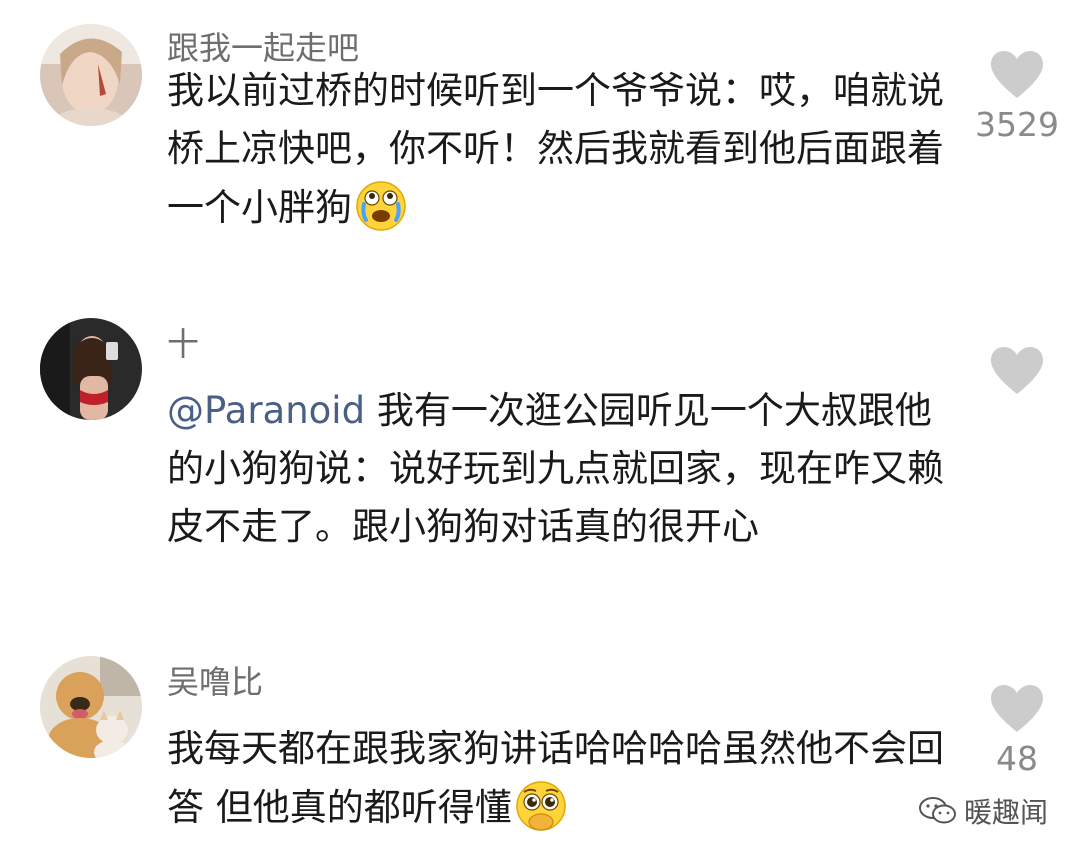  Describe the element at coordinates (183, 344) in the screenshot. I see `username: 十` at that location.